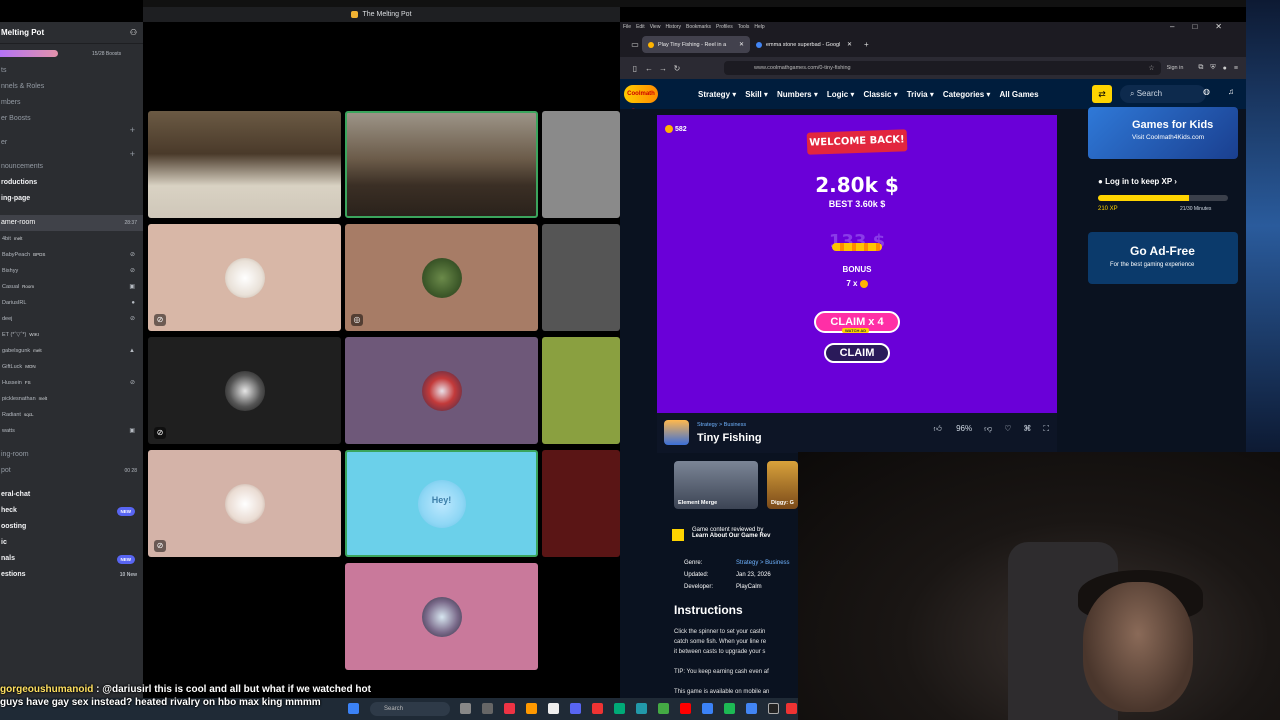  What do you see at coordinates (71, 303) in the screenshot?
I see `voice-user: DariusIRL ●` at bounding box center [71, 303].